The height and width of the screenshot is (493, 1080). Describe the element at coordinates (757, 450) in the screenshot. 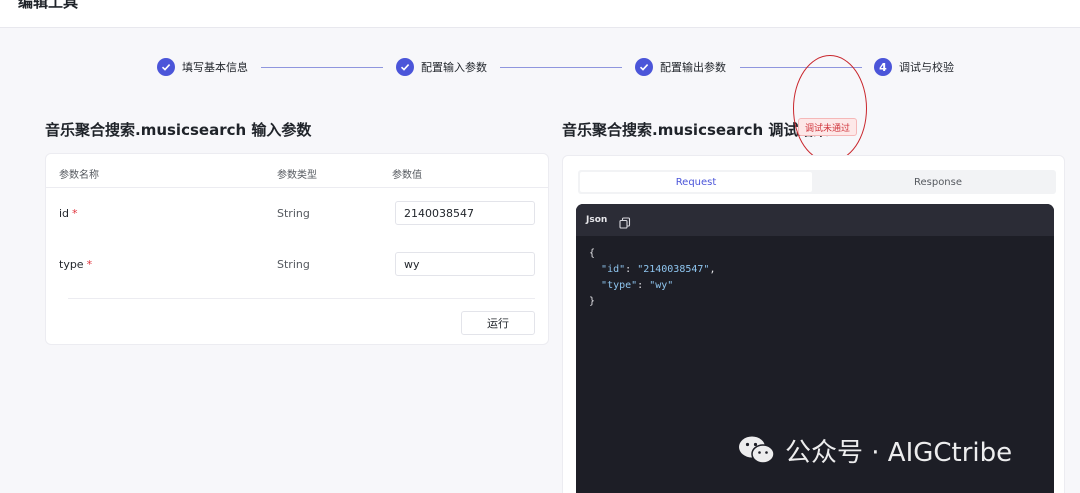

I see `wechat-icon` at that location.